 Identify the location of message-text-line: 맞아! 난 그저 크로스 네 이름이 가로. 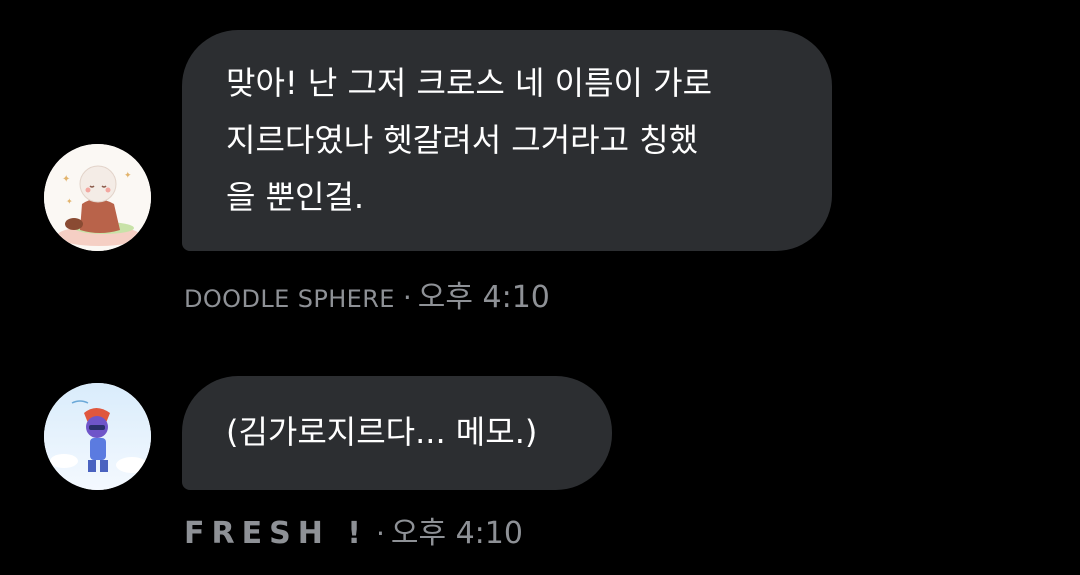
(469, 83).